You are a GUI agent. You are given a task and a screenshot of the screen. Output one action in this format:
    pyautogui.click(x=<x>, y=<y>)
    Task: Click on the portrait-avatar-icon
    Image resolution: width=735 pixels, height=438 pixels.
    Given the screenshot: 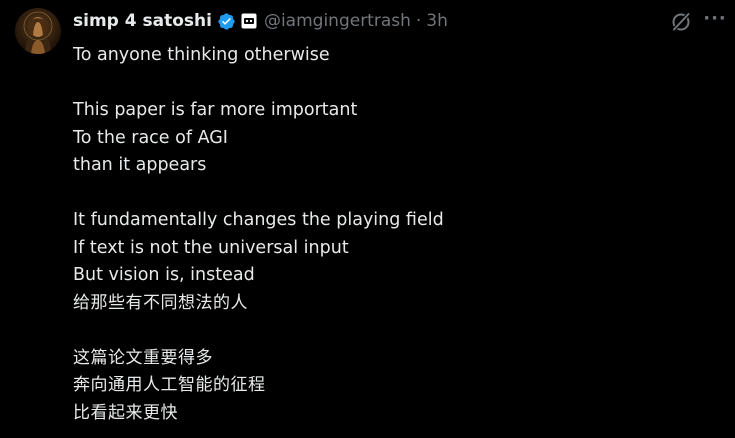 What is the action you would take?
    pyautogui.click(x=38, y=31)
    